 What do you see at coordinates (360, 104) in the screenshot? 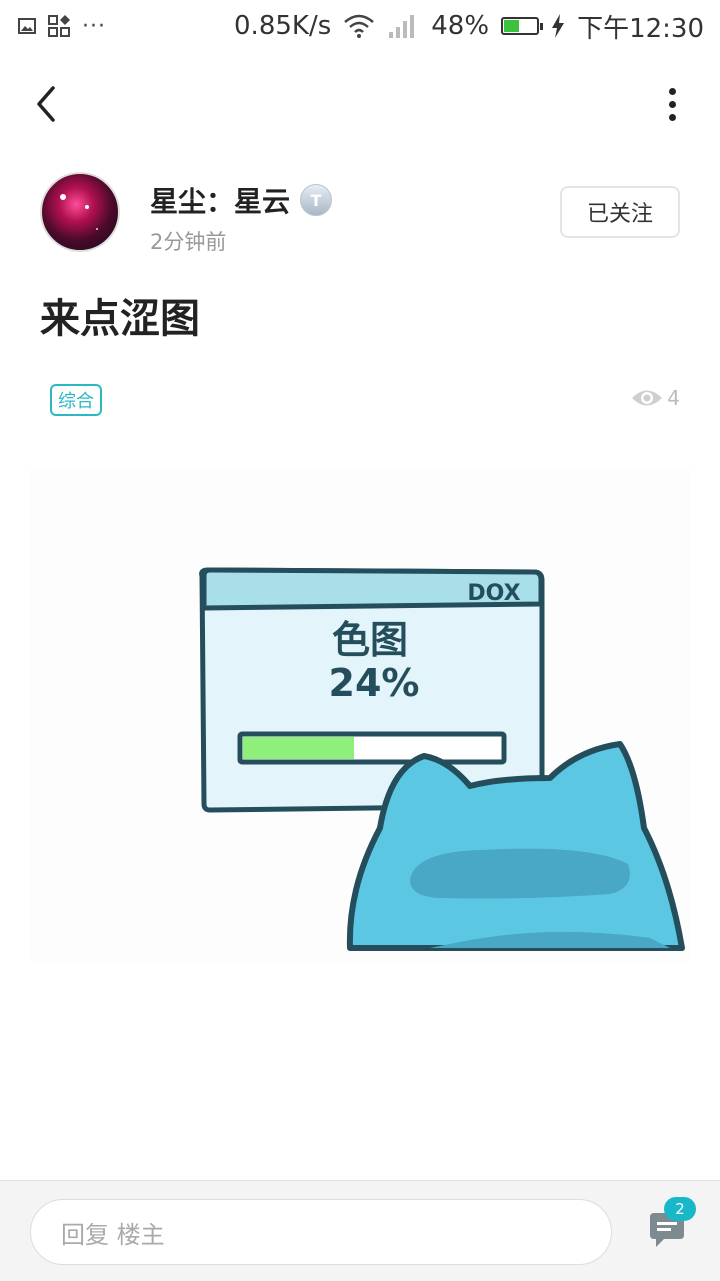
I see `top-nav-bar` at bounding box center [360, 104].